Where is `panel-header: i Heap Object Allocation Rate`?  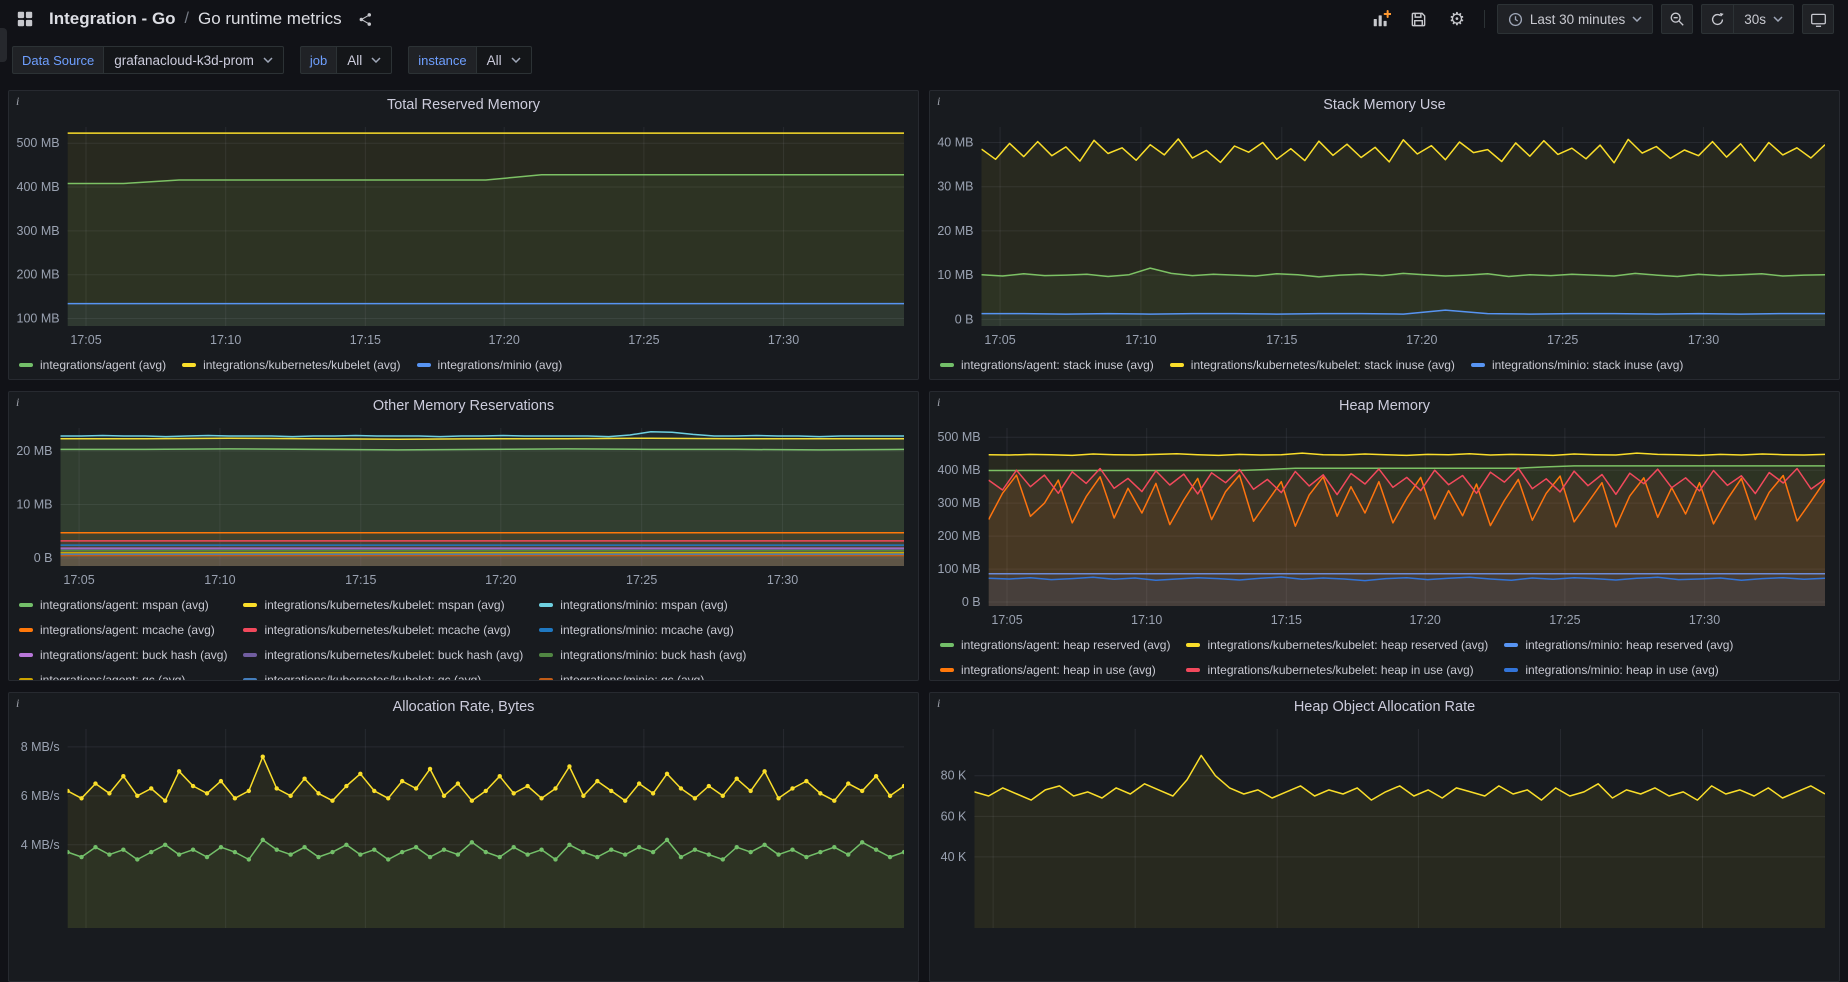 panel-header: i Heap Object Allocation Rate is located at coordinates (1384, 707).